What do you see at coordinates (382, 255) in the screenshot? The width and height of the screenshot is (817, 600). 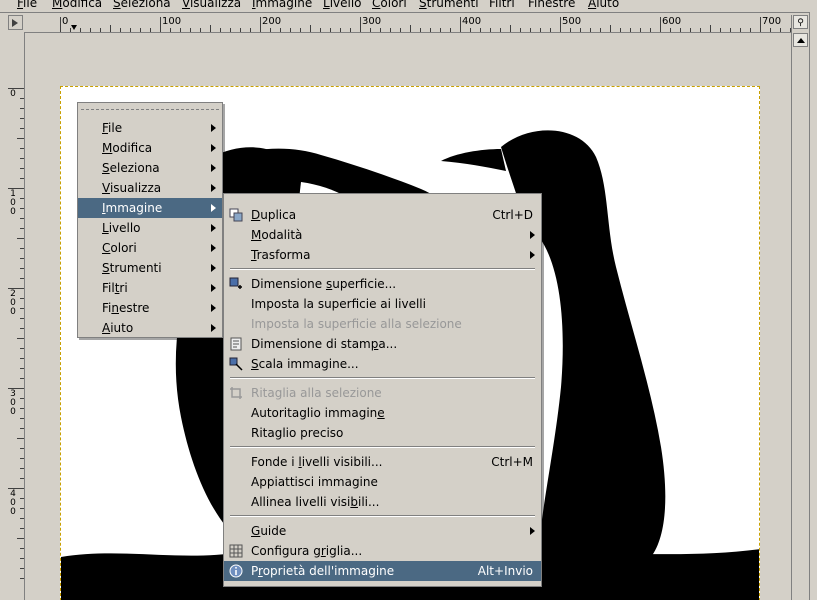 I see `menu-item-trasforma: Trasforma` at bounding box center [382, 255].